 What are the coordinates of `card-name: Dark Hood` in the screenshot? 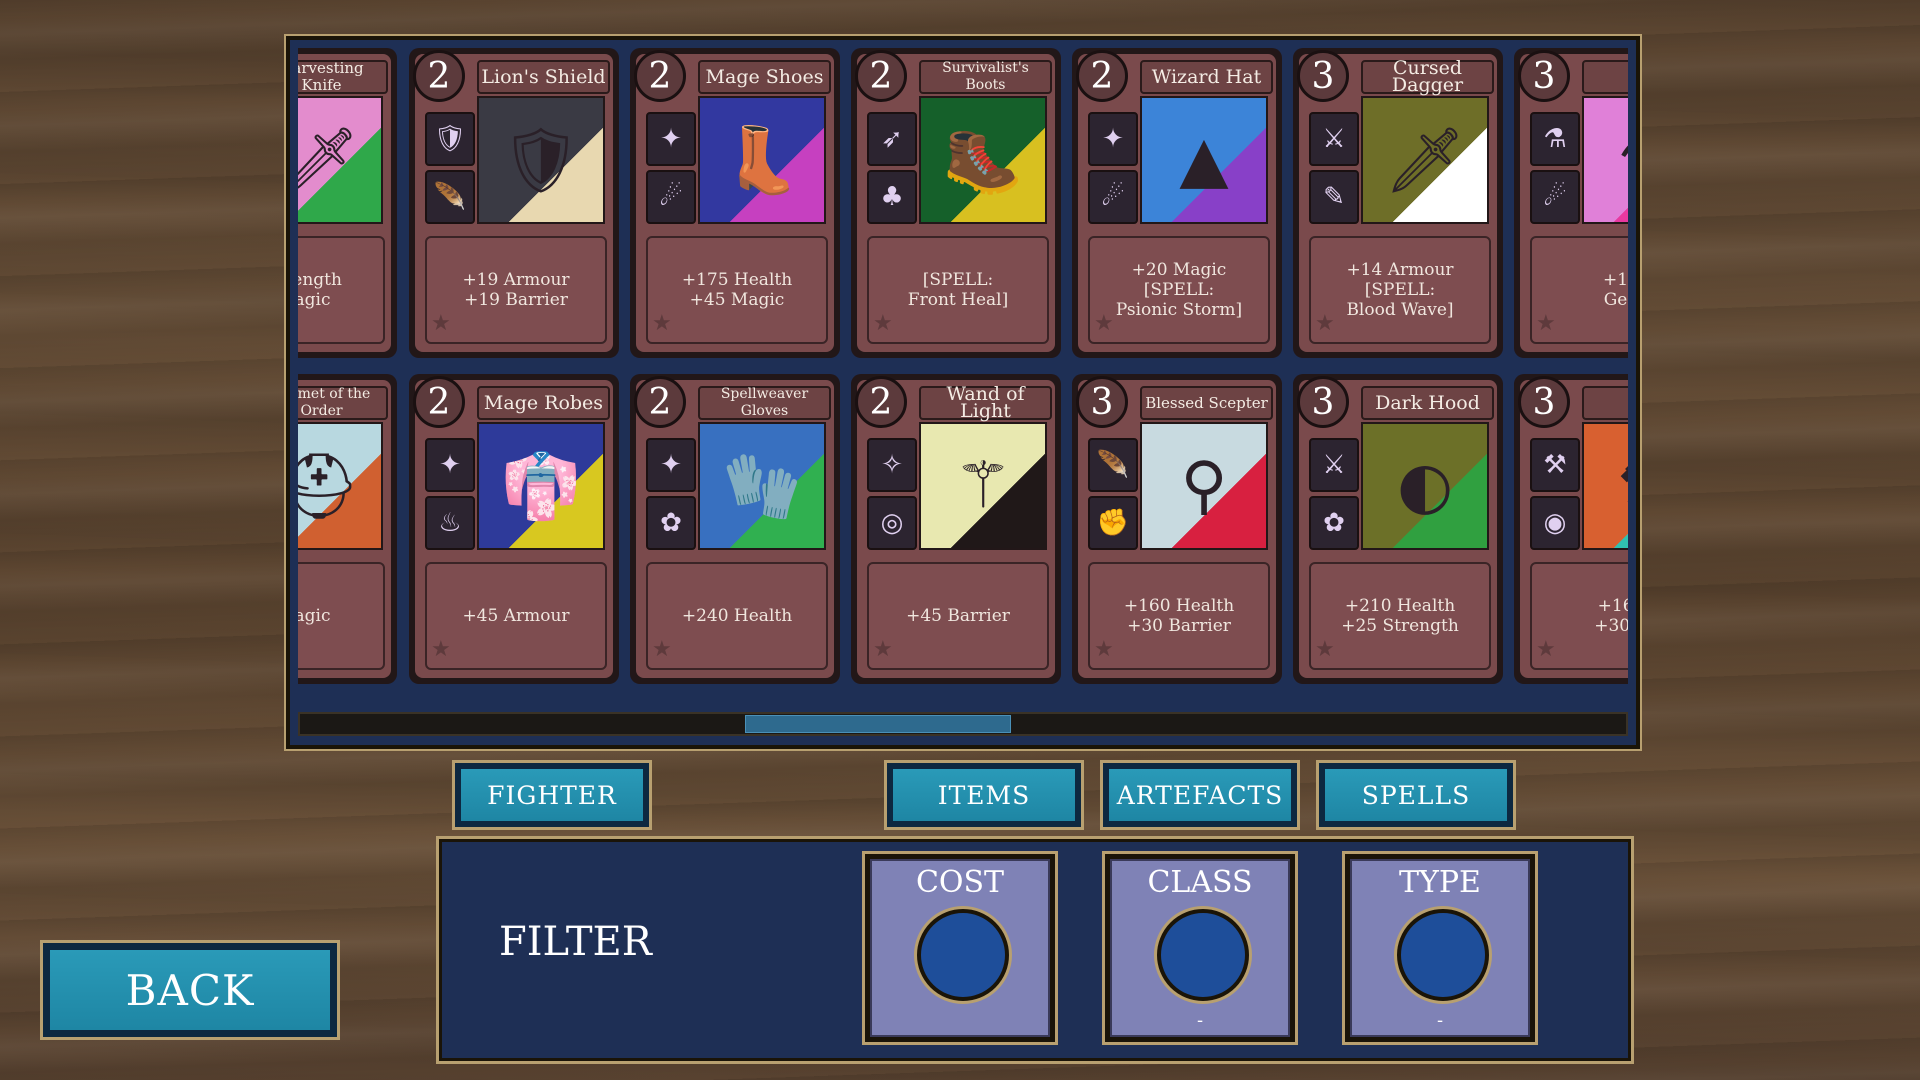 It's located at (1427, 403).